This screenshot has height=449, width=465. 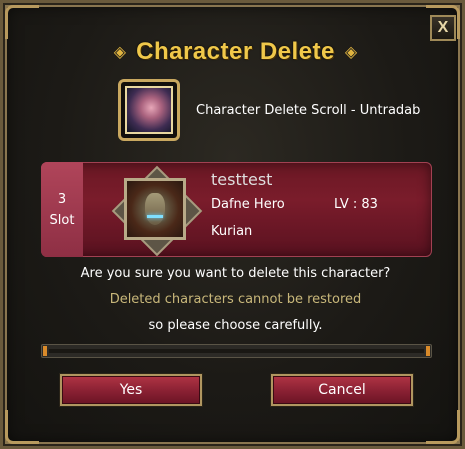 What do you see at coordinates (248, 204) in the screenshot?
I see `character-class: Dafne Hero` at bounding box center [248, 204].